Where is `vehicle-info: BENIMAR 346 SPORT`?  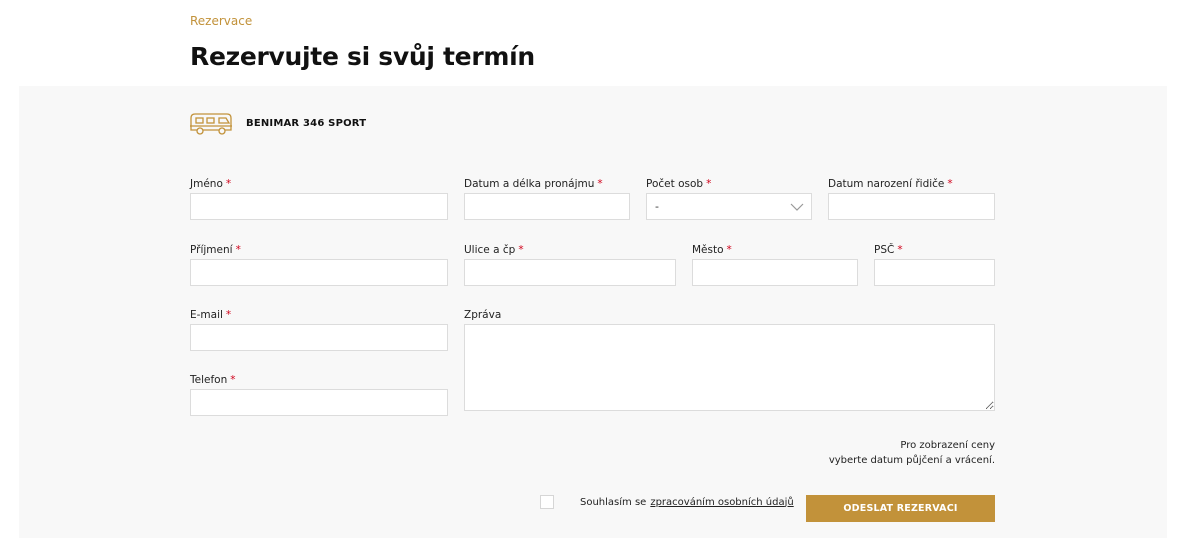 vehicle-info: BENIMAR 346 SPORT is located at coordinates (277, 123).